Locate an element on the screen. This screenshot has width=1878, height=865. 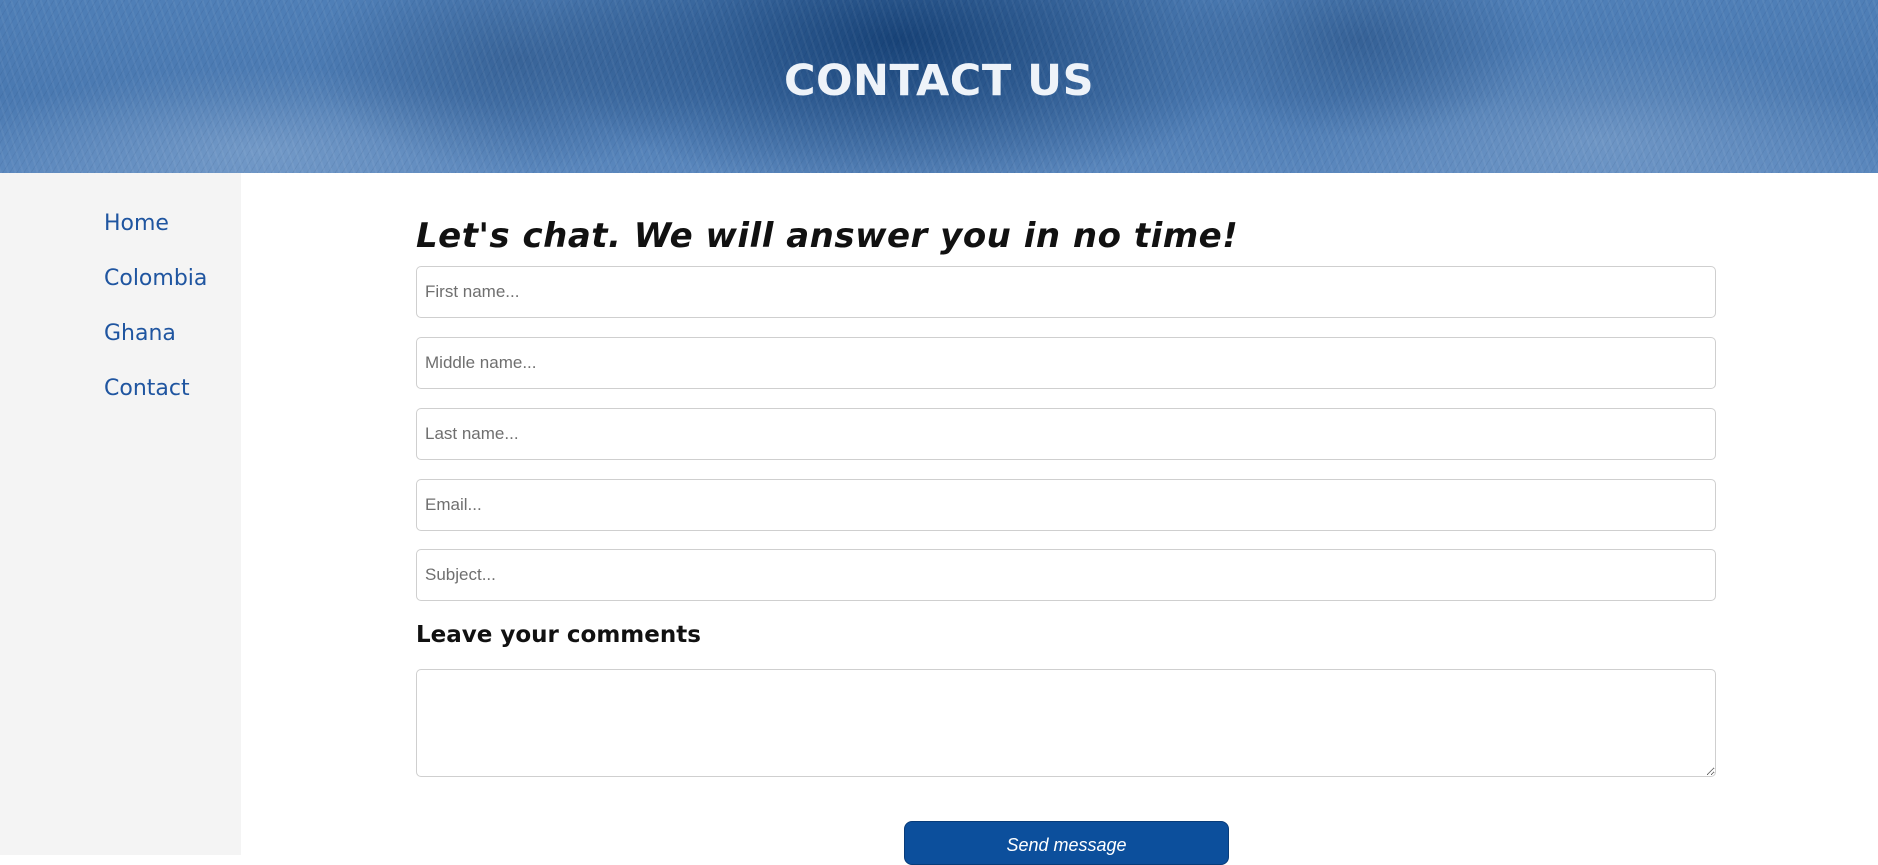
sidebar-item-contact: Contact is located at coordinates (147, 388).